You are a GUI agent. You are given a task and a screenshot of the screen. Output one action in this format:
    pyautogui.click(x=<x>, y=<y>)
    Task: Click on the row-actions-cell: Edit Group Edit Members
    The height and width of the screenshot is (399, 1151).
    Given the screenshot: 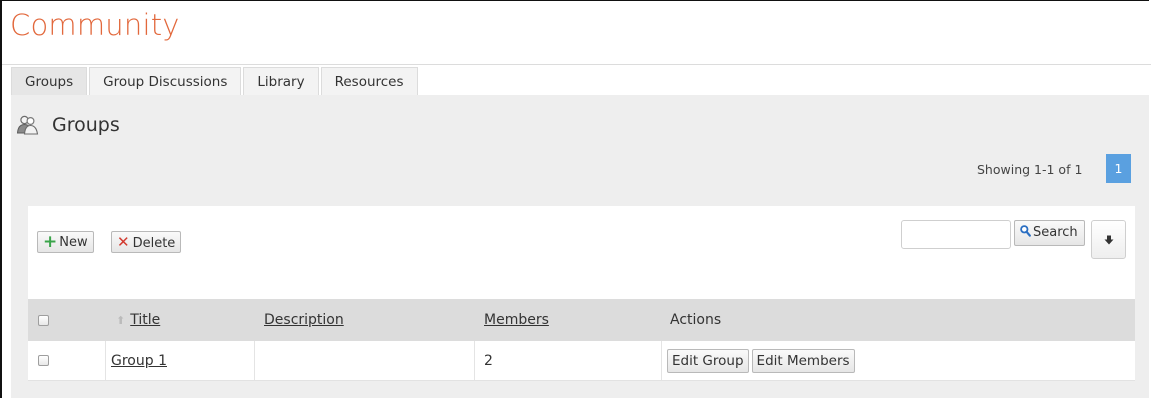 What is the action you would take?
    pyautogui.click(x=898, y=360)
    